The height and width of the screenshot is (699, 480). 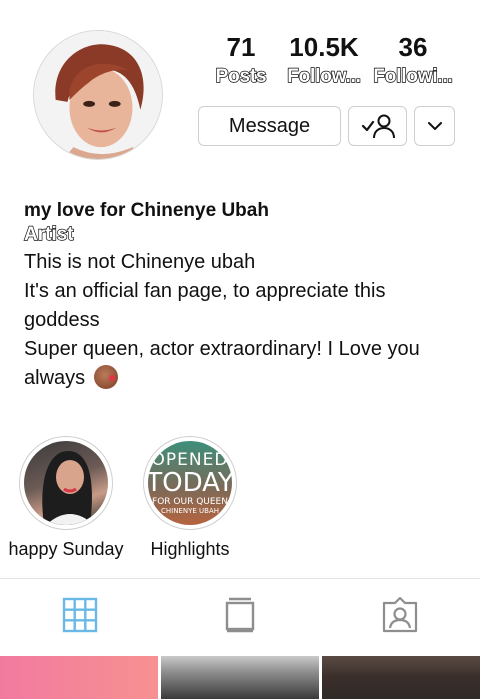 I want to click on highlight-cover: OPENED TODAY FOR OUR QUEEN CHINENYE UBAH, so click(x=190, y=483).